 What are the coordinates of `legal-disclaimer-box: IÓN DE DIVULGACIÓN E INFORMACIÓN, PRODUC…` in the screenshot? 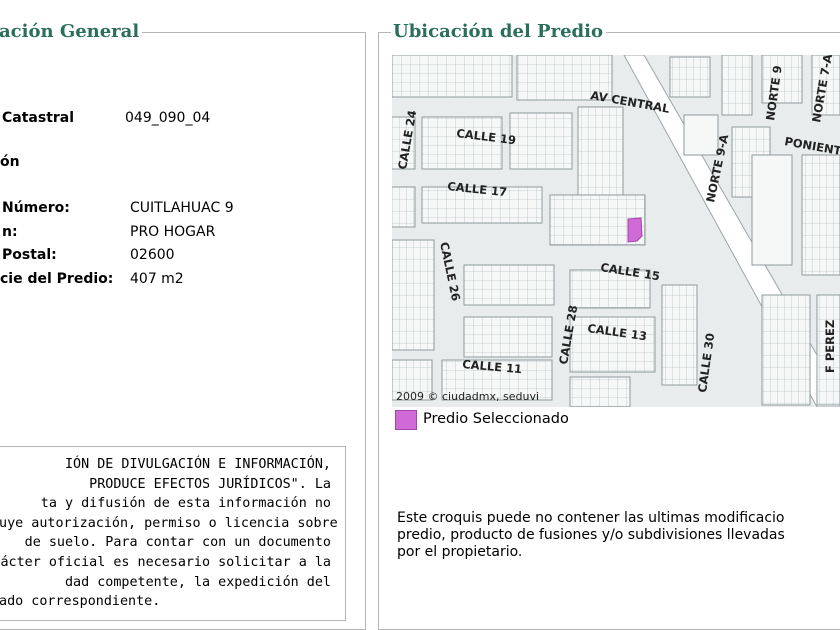 It's located at (173, 533).